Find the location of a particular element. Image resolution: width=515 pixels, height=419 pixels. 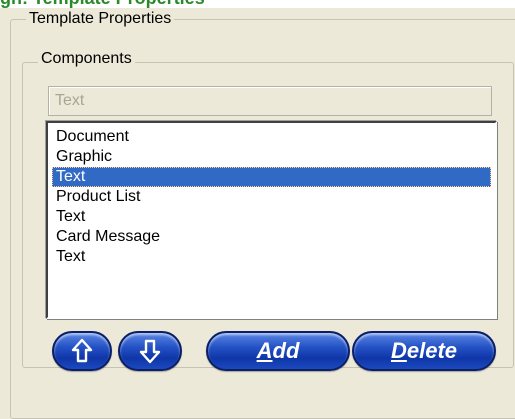

list-item: Card Message is located at coordinates (271, 237).